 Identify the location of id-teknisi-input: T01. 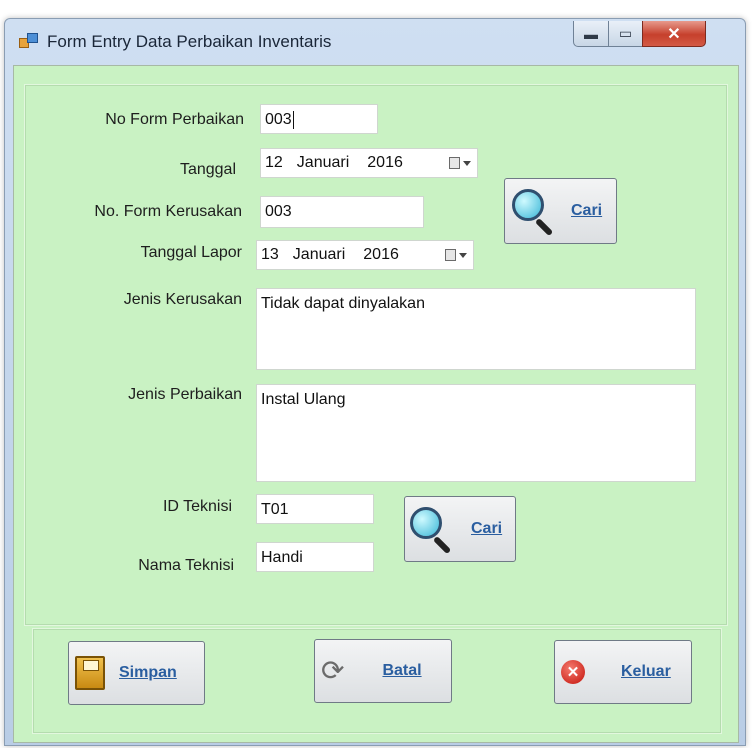
(315, 509).